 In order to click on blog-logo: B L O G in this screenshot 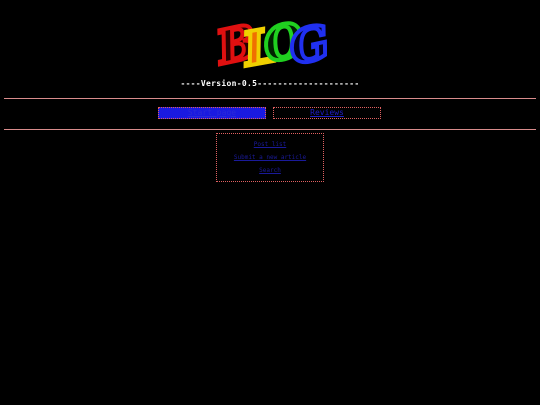, I will do `click(271, 41)`.